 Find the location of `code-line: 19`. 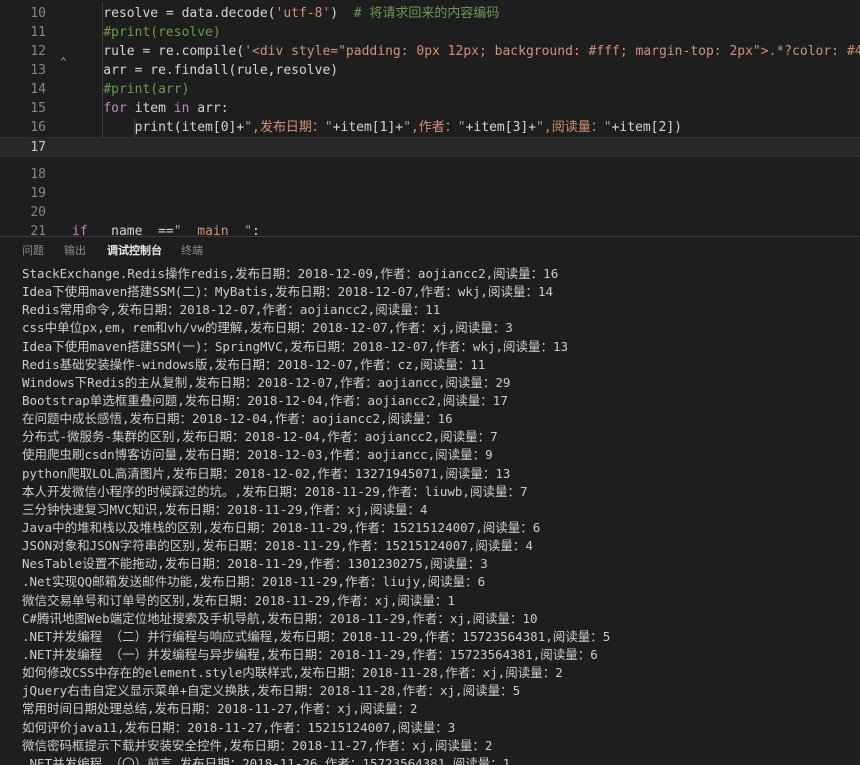

code-line: 19 is located at coordinates (430, 193).